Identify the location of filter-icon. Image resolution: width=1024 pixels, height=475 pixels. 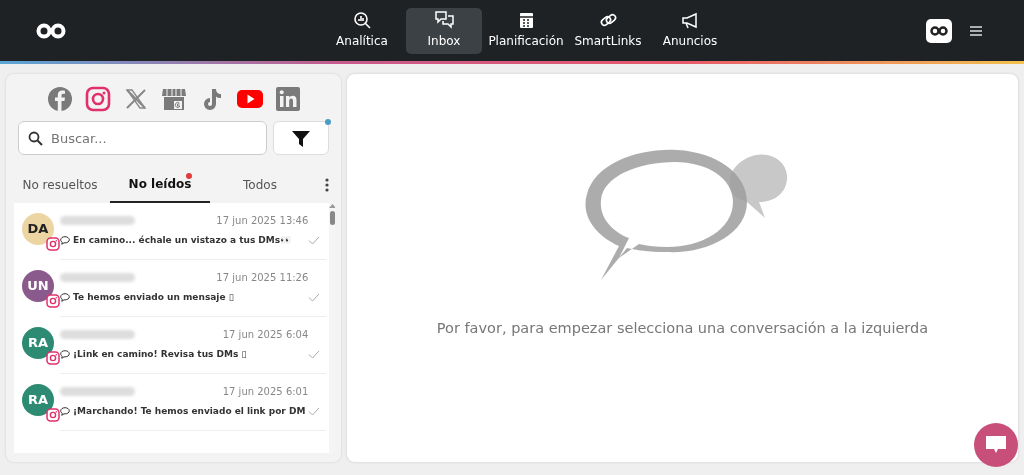
(301, 138).